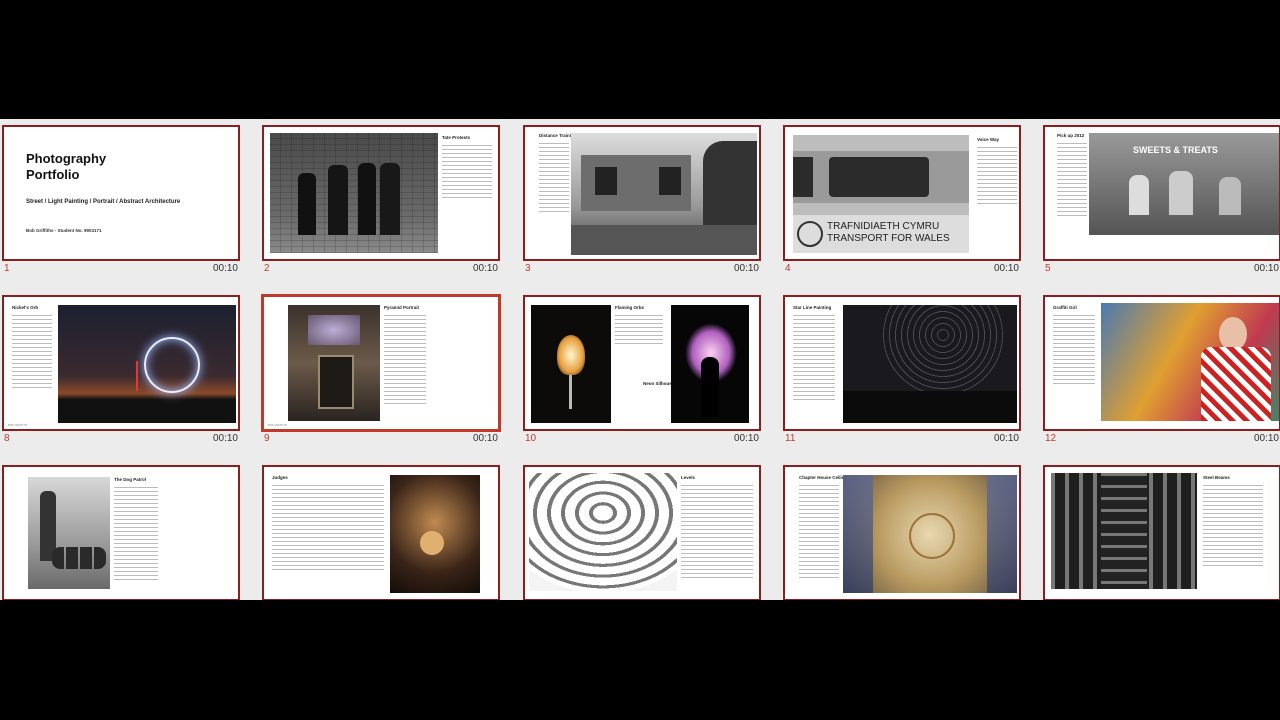 The height and width of the screenshot is (720, 1280). What do you see at coordinates (381, 363) in the screenshot?
I see `slide-thumbnail-9: Pyramid Portrait BOB GRIFFITHS` at bounding box center [381, 363].